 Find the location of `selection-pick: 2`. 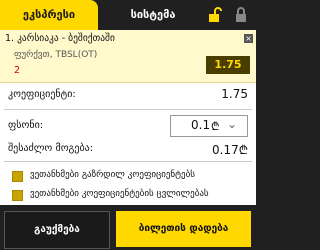

selection-pick: 2 is located at coordinates (17, 70).